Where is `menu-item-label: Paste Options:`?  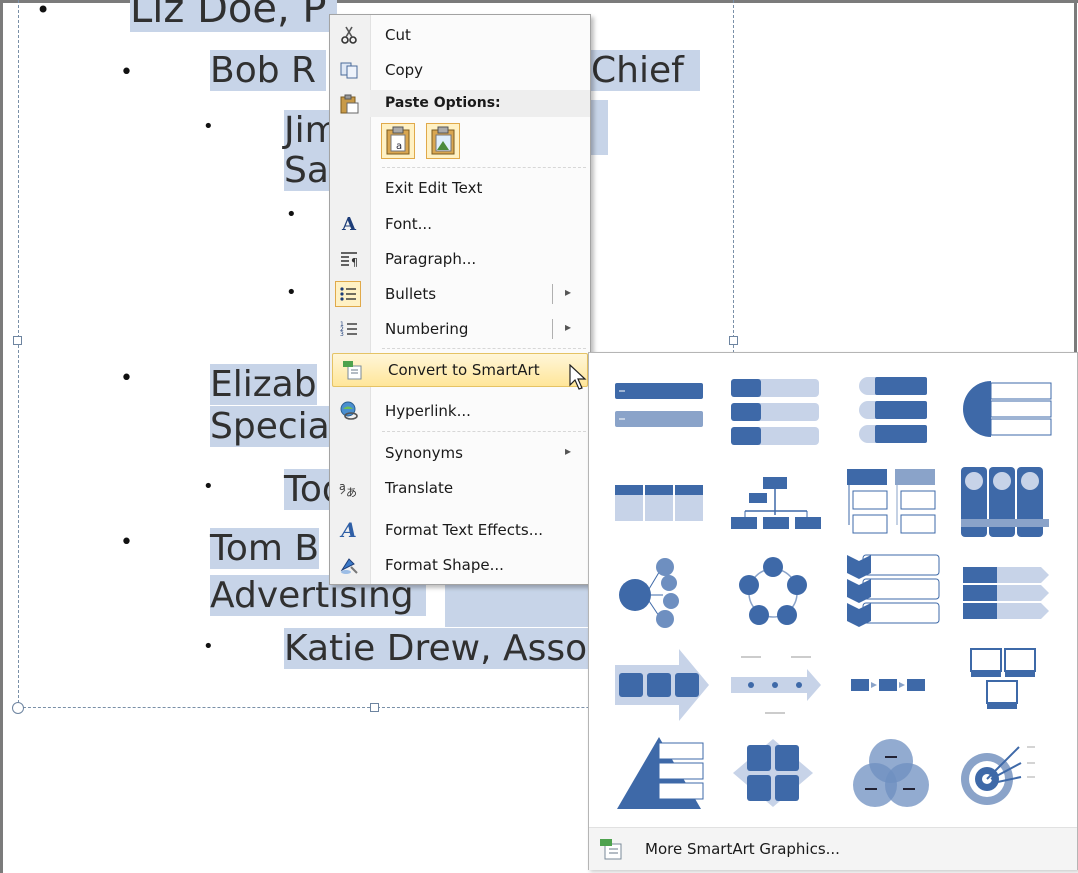 menu-item-label: Paste Options: is located at coordinates (443, 103).